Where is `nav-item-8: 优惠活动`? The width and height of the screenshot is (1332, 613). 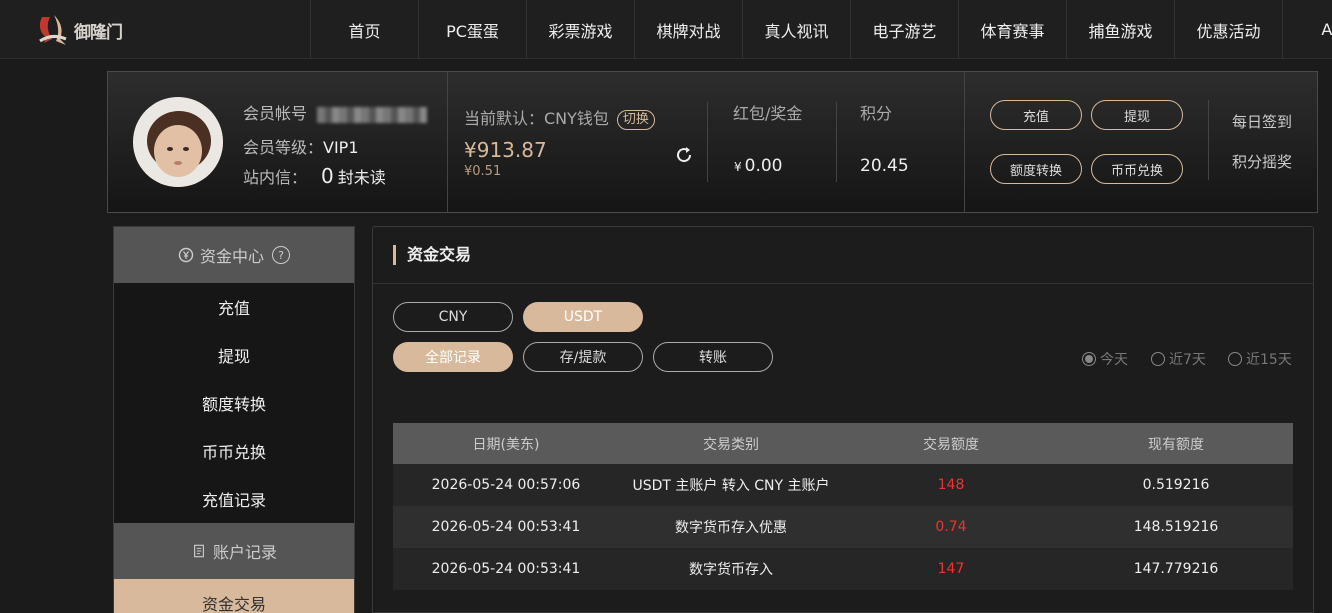
nav-item-8: 优惠活动 is located at coordinates (1228, 29).